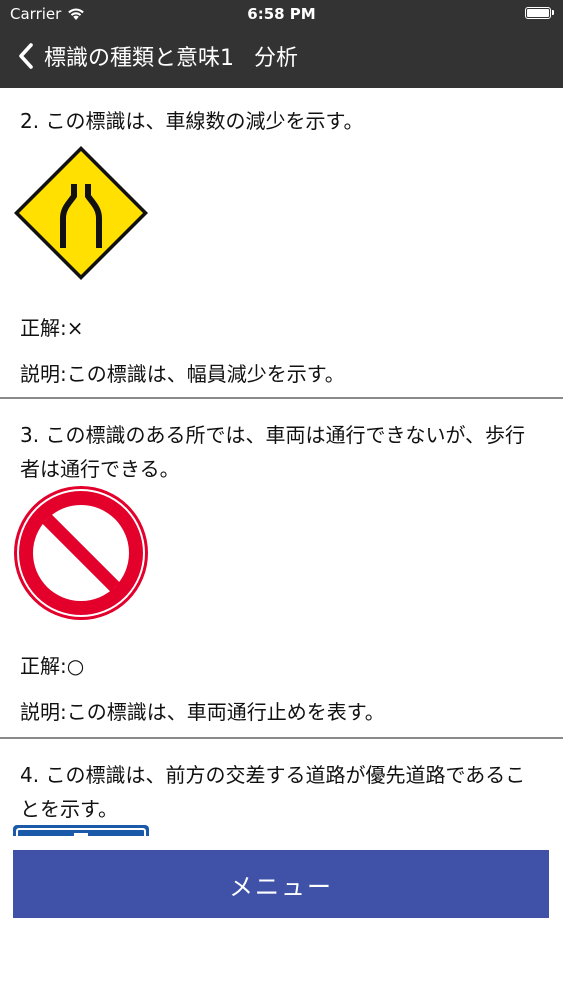 This screenshot has width=563, height=1000. What do you see at coordinates (273, 452) in the screenshot?
I see `question-text: 3. この標識のある所では、車両は通行できないが、歩行者は通行できる。` at bounding box center [273, 452].